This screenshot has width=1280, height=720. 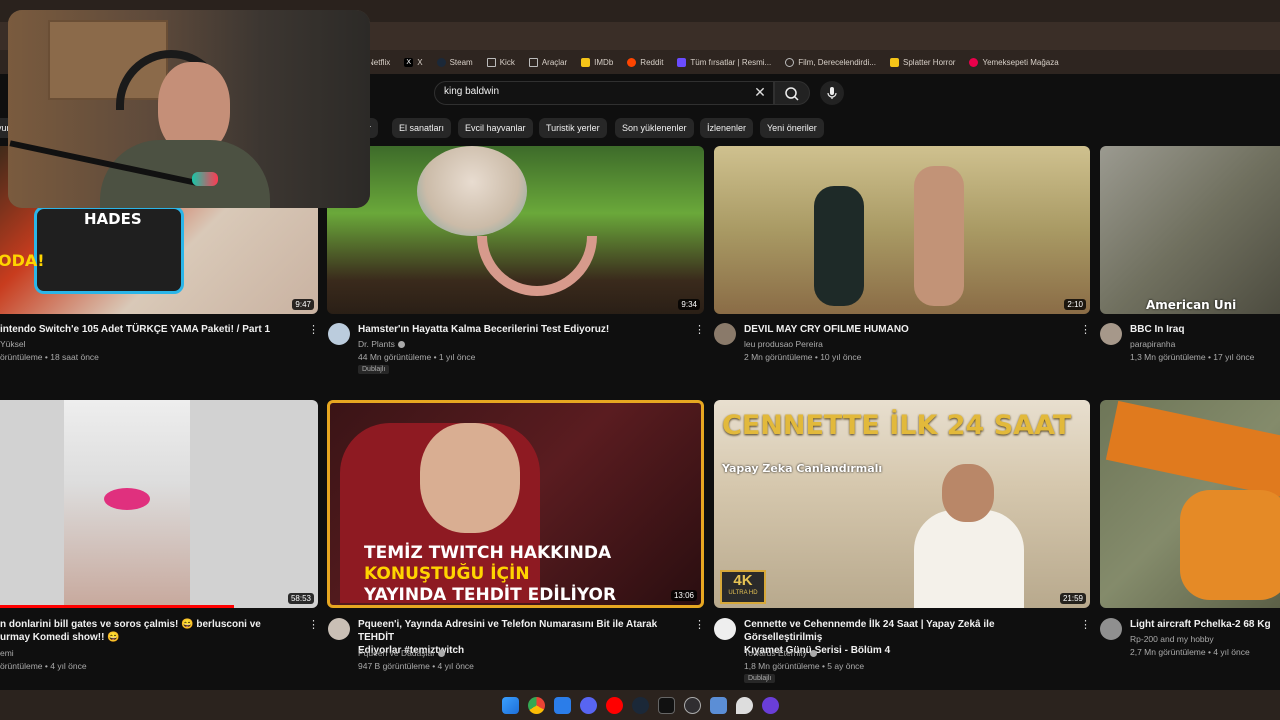 What do you see at coordinates (909, 329) in the screenshot?
I see `video-title-3: DEVIL MAY CRY OFILME HUMANO` at bounding box center [909, 329].